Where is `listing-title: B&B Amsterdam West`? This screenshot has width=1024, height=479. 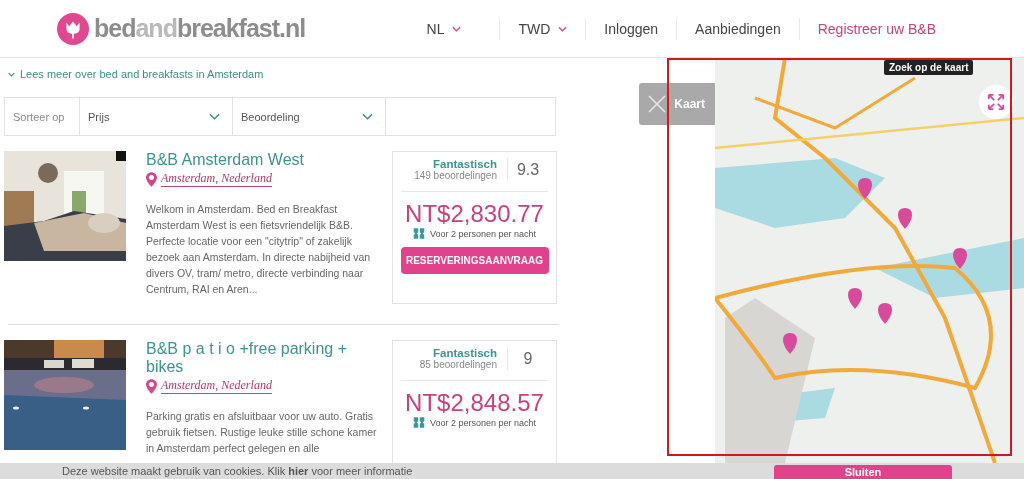 listing-title: B&B Amsterdam West is located at coordinates (264, 160).